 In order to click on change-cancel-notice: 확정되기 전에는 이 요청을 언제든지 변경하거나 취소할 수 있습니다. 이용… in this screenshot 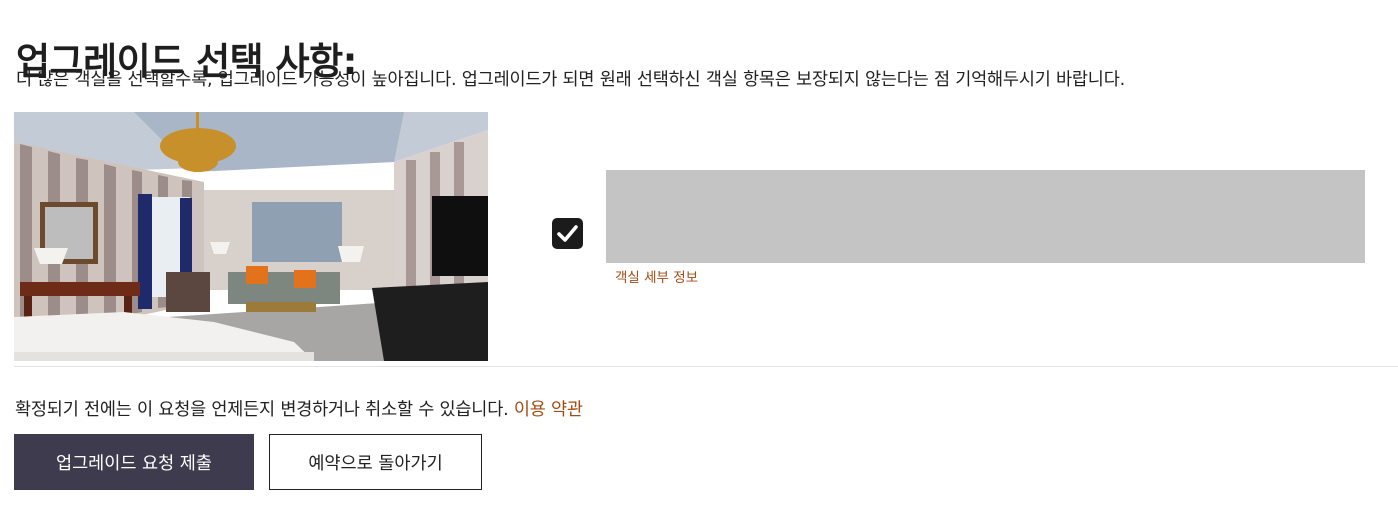, I will do `click(299, 408)`.